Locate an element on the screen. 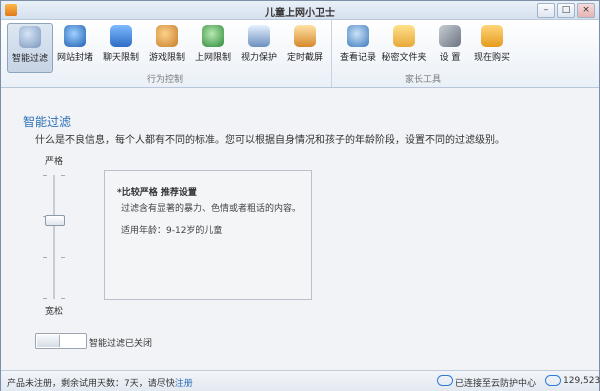 This screenshot has height=391, width=600. monitor-icon is located at coordinates (259, 36).